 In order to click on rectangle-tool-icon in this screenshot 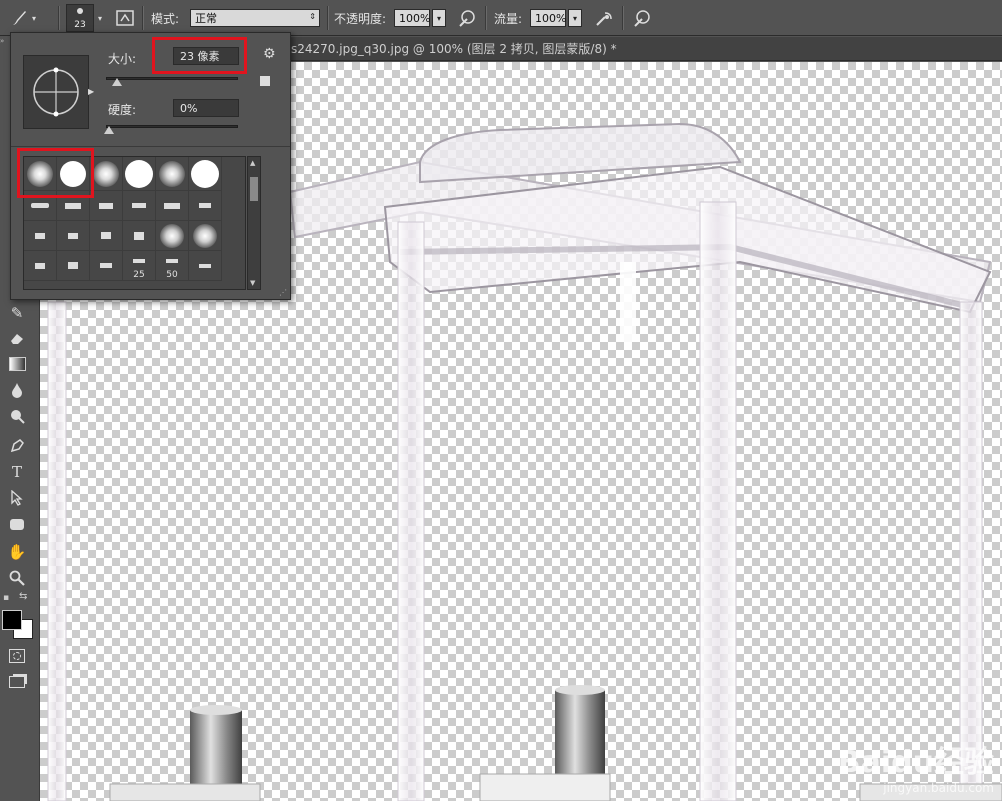, I will do `click(17, 524)`.